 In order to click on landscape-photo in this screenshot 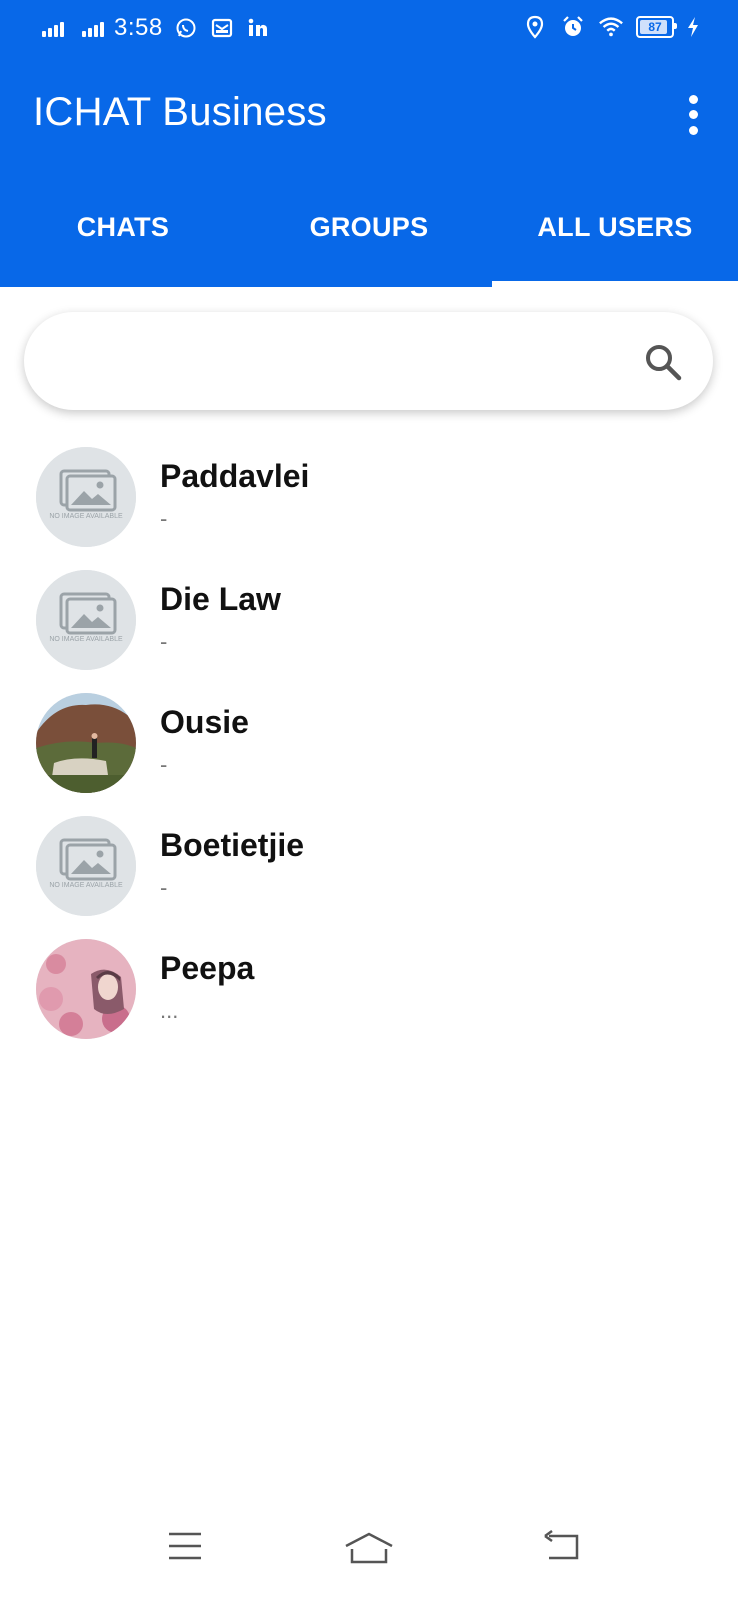, I will do `click(86, 743)`.